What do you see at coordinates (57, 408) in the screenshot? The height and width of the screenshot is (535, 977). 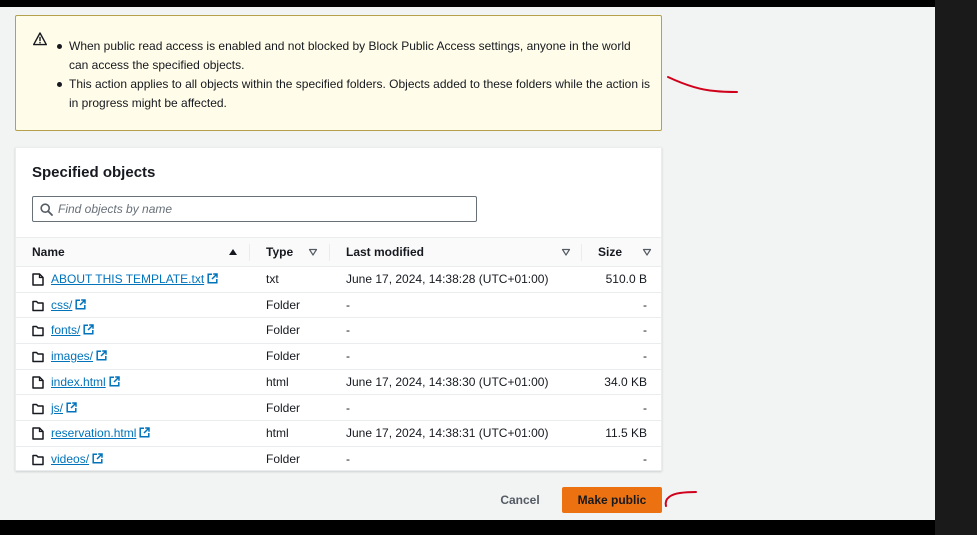 I see `object-link: js/` at bounding box center [57, 408].